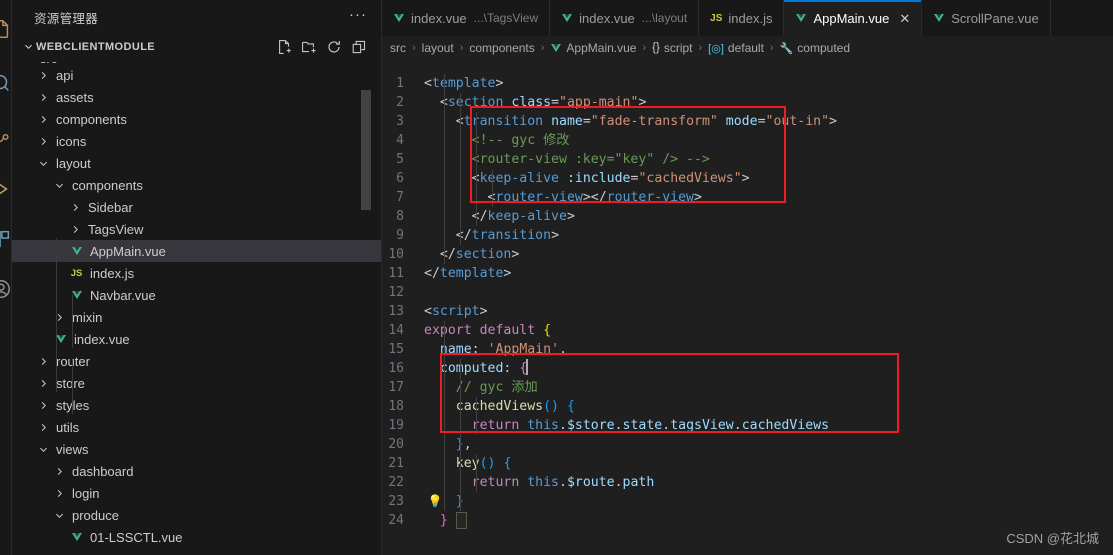  What do you see at coordinates (196, 361) in the screenshot?
I see `tree-item-router: router` at bounding box center [196, 361].